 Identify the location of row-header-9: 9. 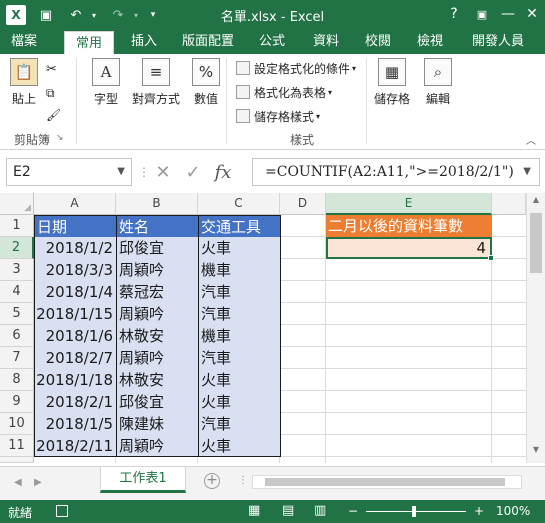
(17, 402).